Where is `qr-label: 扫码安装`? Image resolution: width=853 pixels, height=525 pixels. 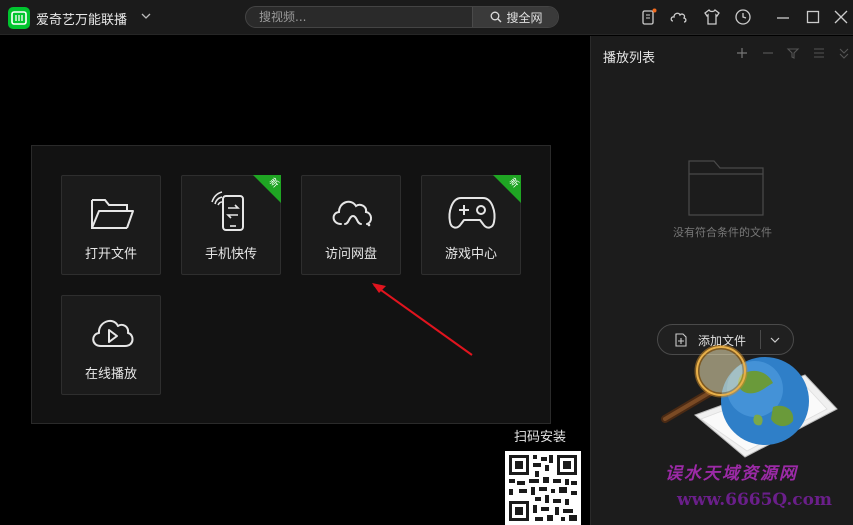
qr-label: 扫码安装 is located at coordinates (540, 437).